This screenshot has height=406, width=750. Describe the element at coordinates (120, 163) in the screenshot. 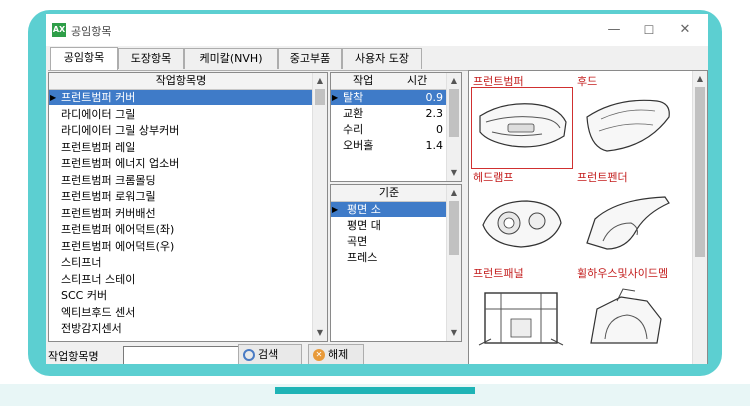

I see `work-item-label: 프런트범퍼 에너지 업소버` at that location.